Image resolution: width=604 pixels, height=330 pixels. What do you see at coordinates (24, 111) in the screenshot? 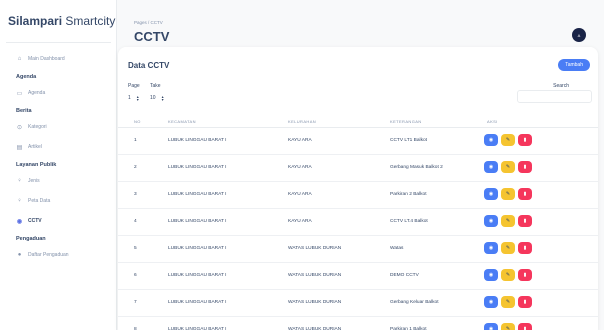
I see `sidebar-section-title: Berita` at bounding box center [24, 111].